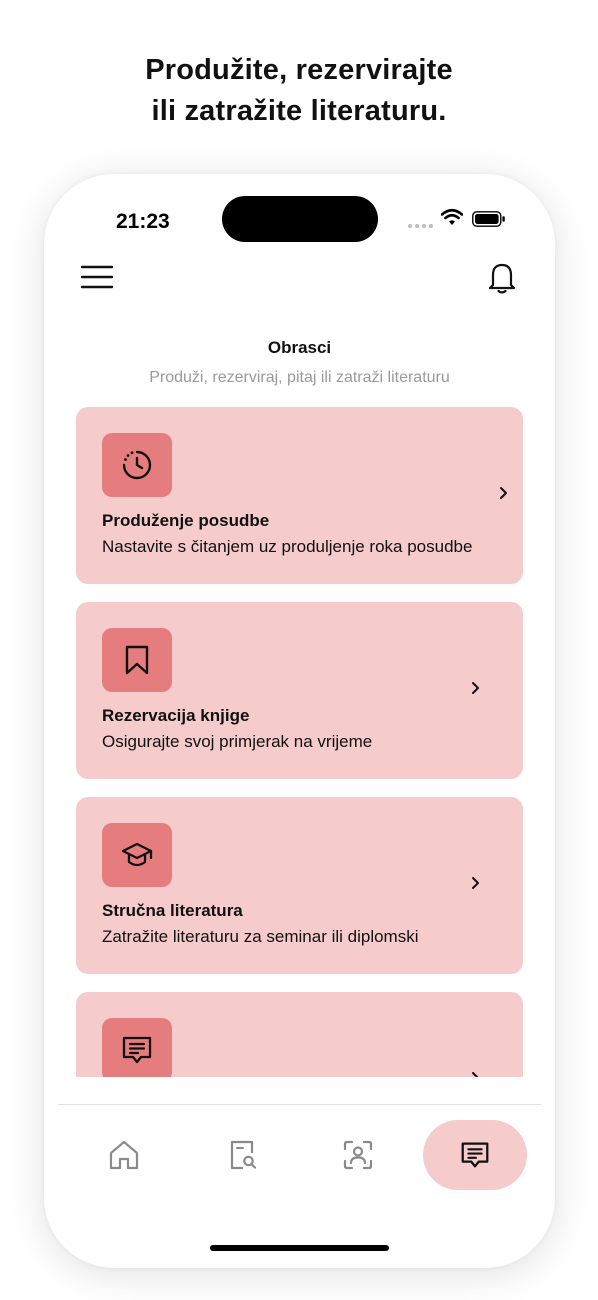 This screenshot has height=1300, width=598. I want to click on tab-catalog-search, so click(242, 1155).